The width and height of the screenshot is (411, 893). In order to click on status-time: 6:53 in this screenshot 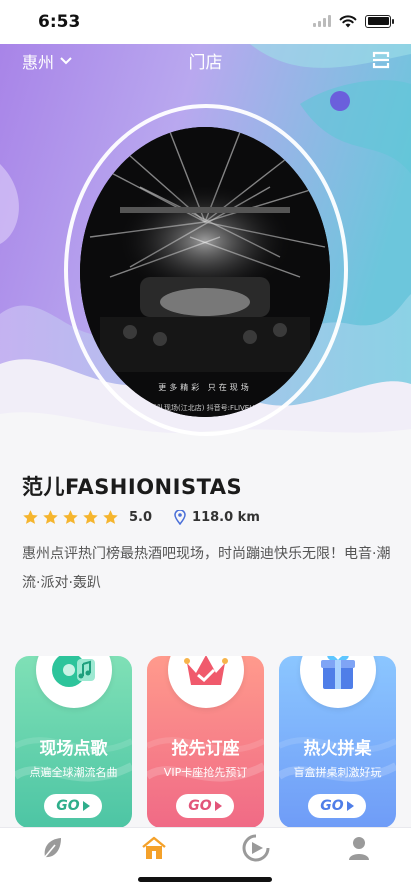, I will do `click(59, 22)`.